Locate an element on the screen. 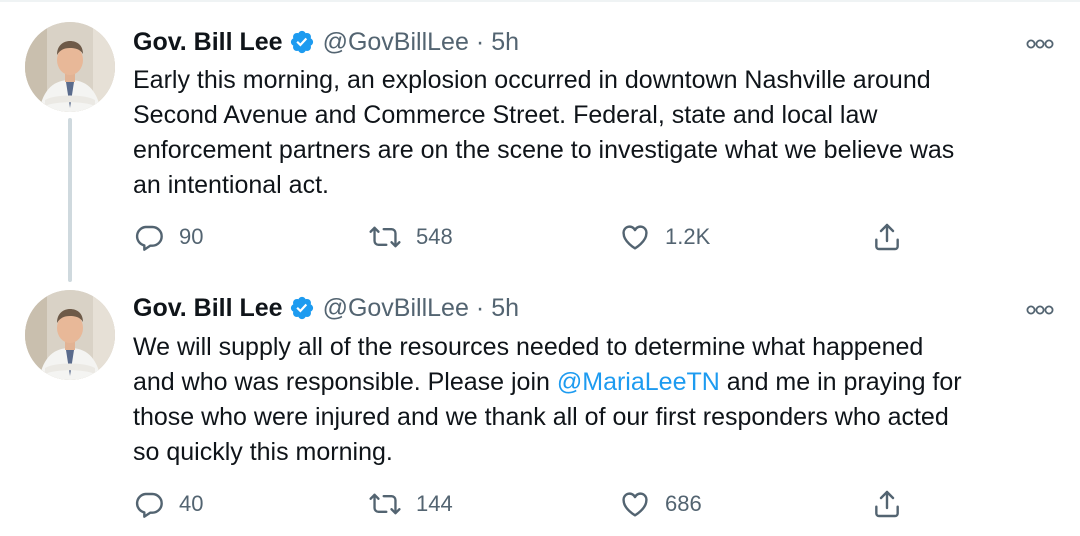 This screenshot has width=1080, height=536. tweet-text-line: an intentional act. is located at coordinates (231, 185).